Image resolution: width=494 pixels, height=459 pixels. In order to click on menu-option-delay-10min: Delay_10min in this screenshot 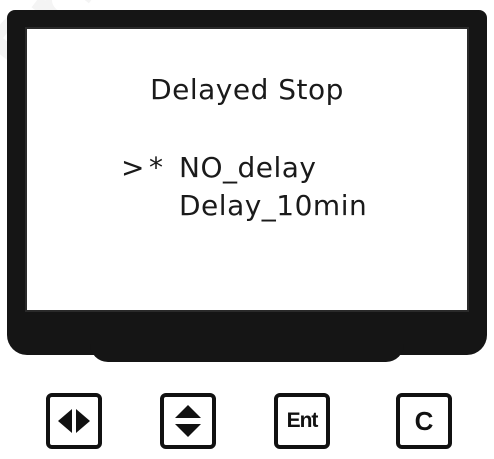, I will do `click(273, 205)`.